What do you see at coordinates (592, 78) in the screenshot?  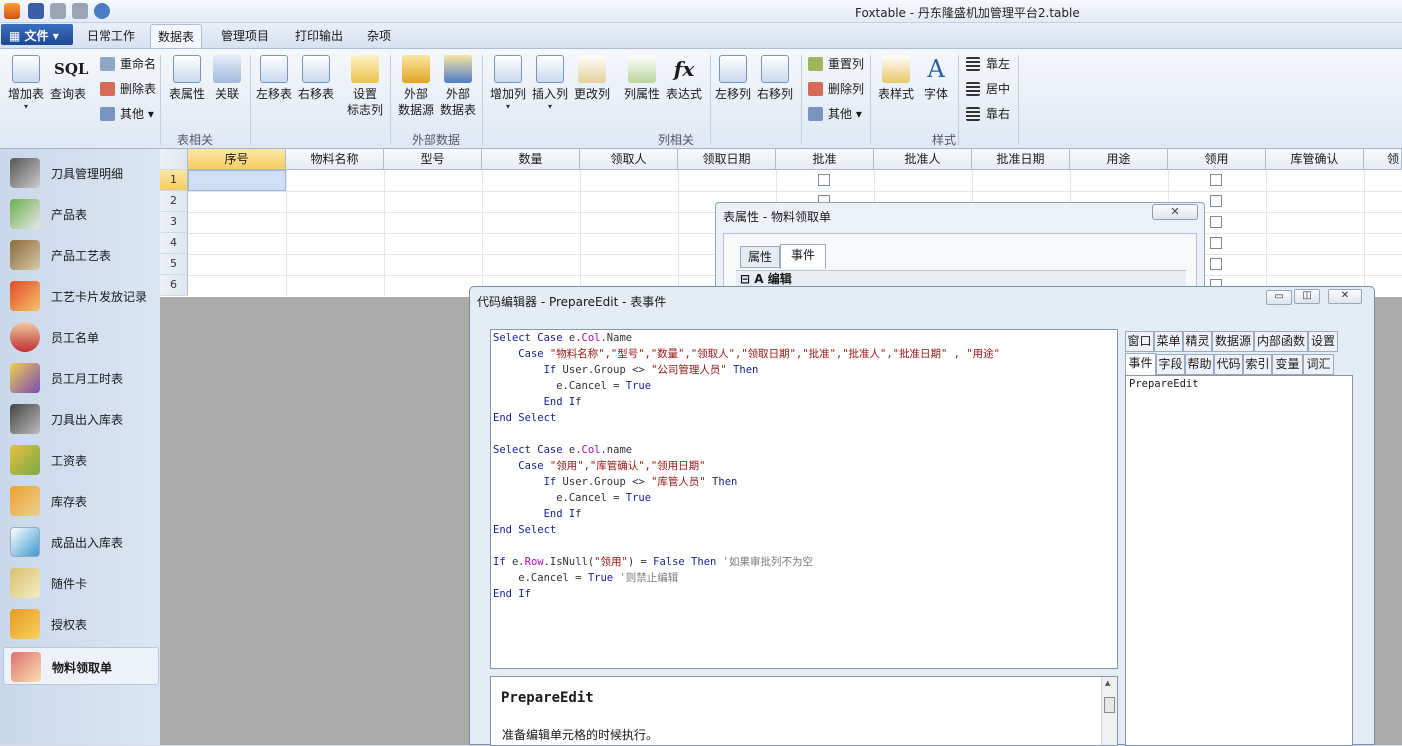 I see `change-column-button: 更改列` at bounding box center [592, 78].